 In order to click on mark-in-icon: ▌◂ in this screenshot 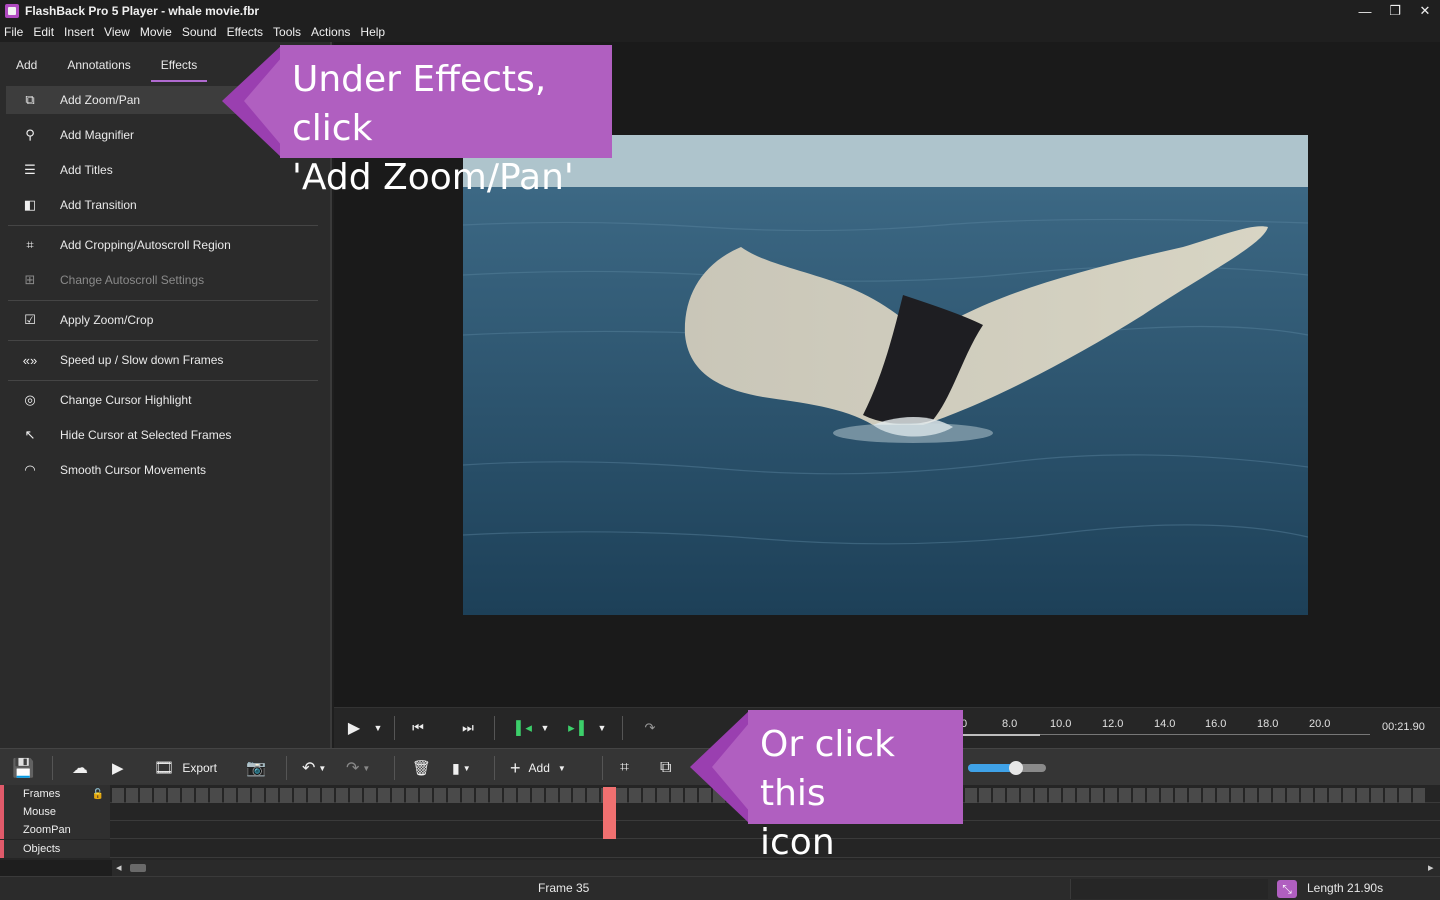, I will do `click(524, 728)`.